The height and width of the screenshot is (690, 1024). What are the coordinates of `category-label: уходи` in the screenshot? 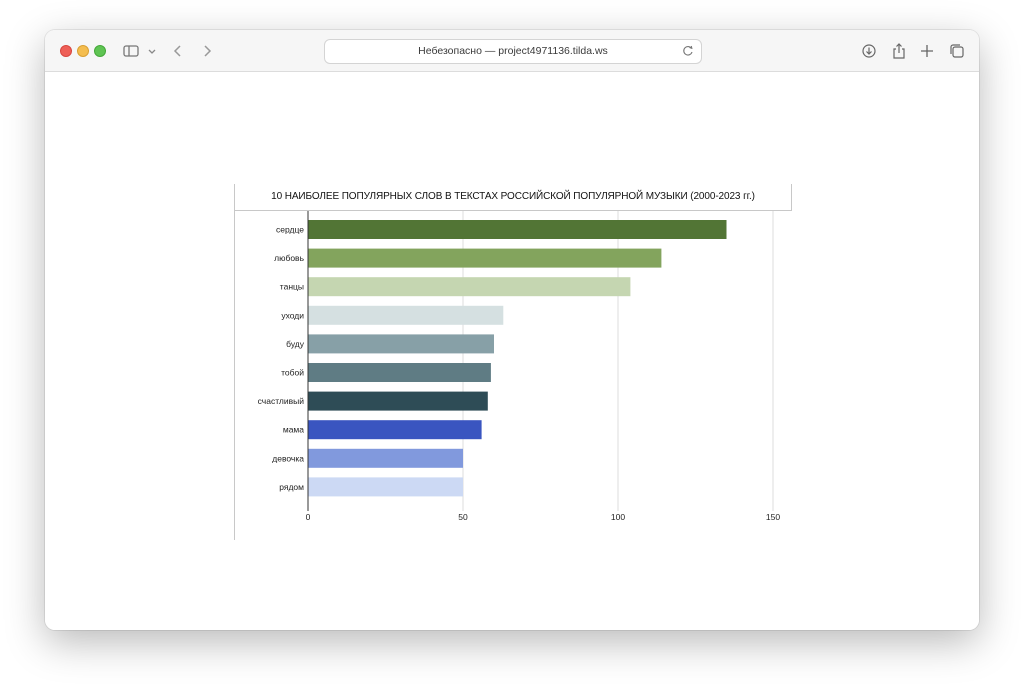 It's located at (292, 315).